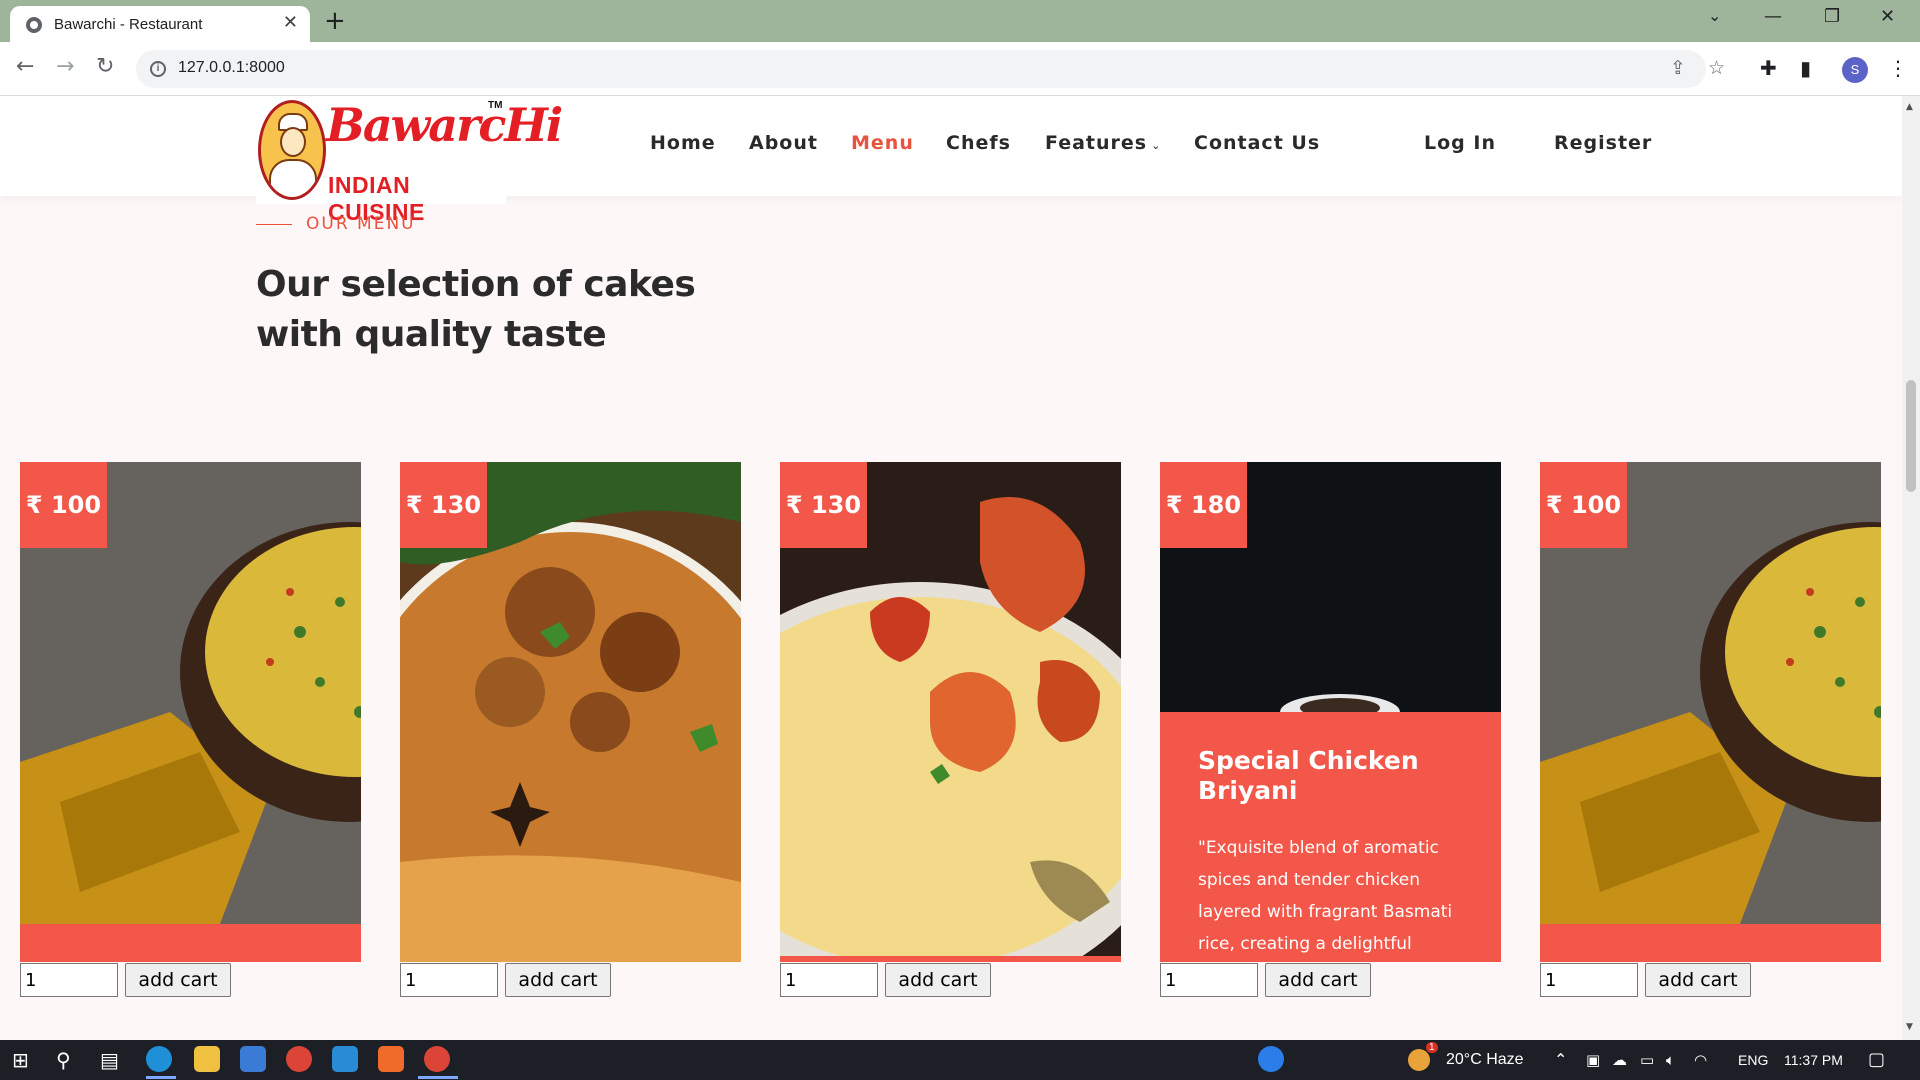  I want to click on clock: 11:37 PM, so click(1813, 1060).